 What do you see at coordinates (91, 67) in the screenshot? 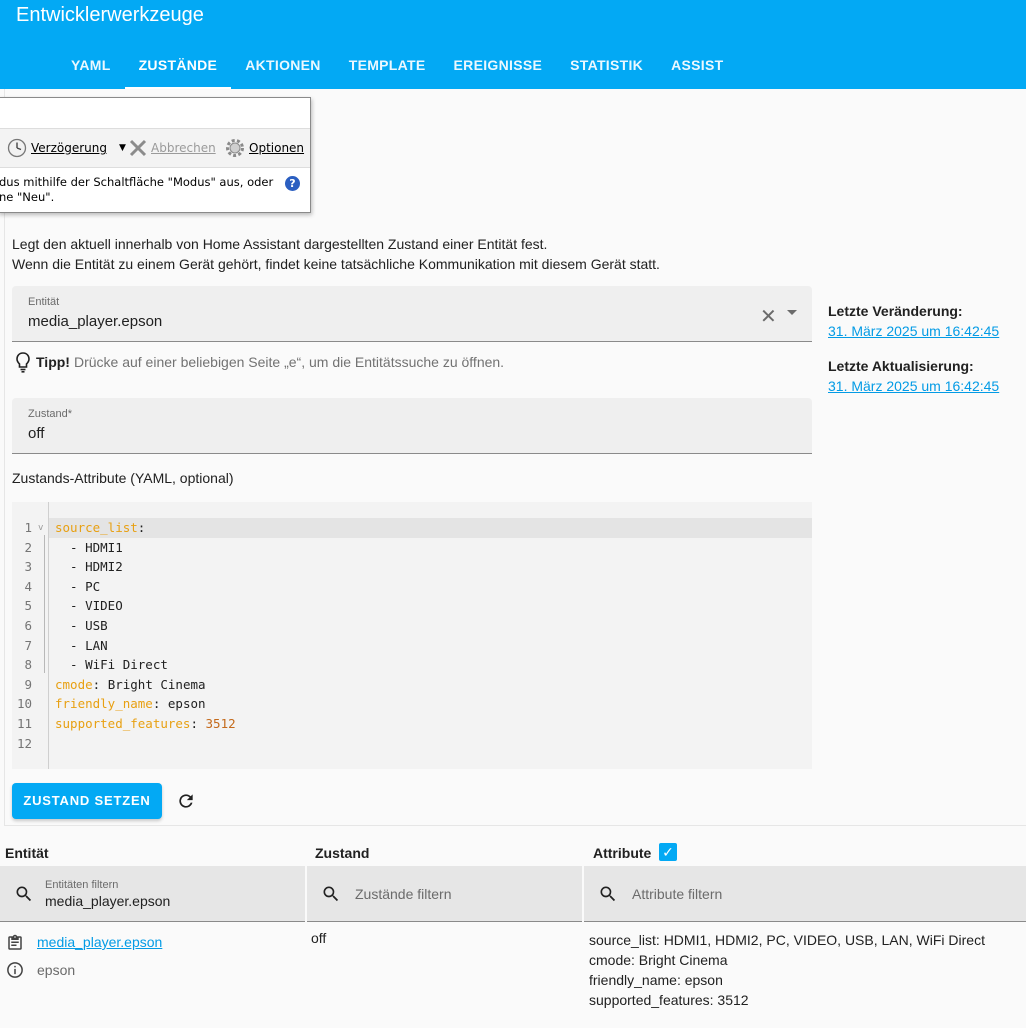
I see `tab-yaml: YAML` at bounding box center [91, 67].